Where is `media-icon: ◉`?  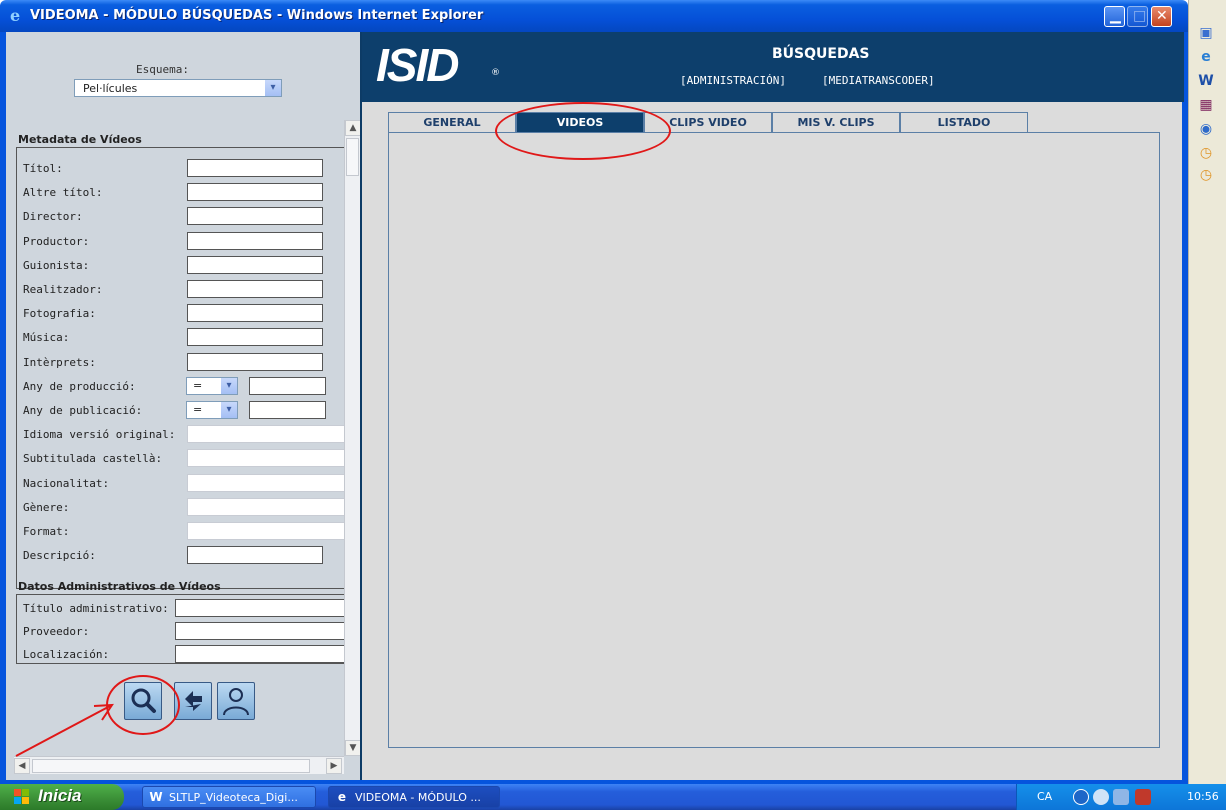 media-icon: ◉ is located at coordinates (1206, 129).